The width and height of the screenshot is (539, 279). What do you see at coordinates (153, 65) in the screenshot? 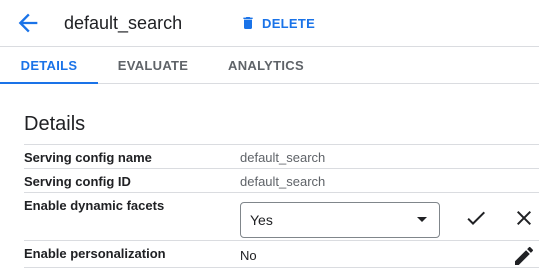
I see `tab-evaluate: EVALUATE` at bounding box center [153, 65].